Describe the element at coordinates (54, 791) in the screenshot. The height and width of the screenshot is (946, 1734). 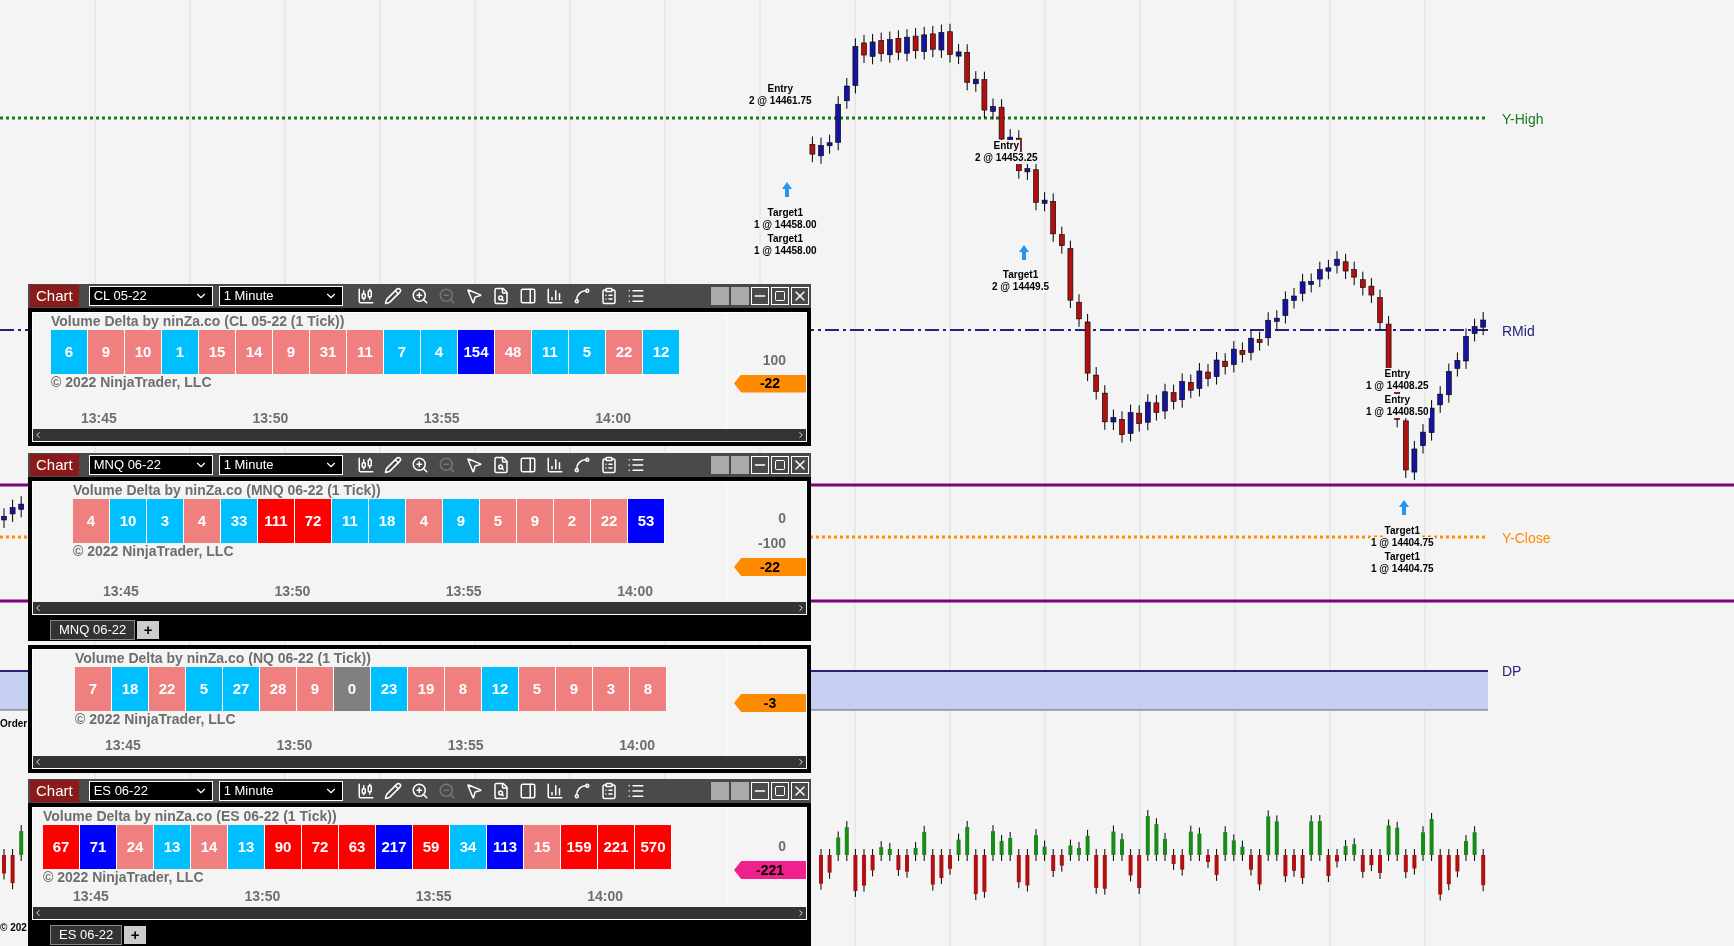
I see `chart-label: Chart` at that location.